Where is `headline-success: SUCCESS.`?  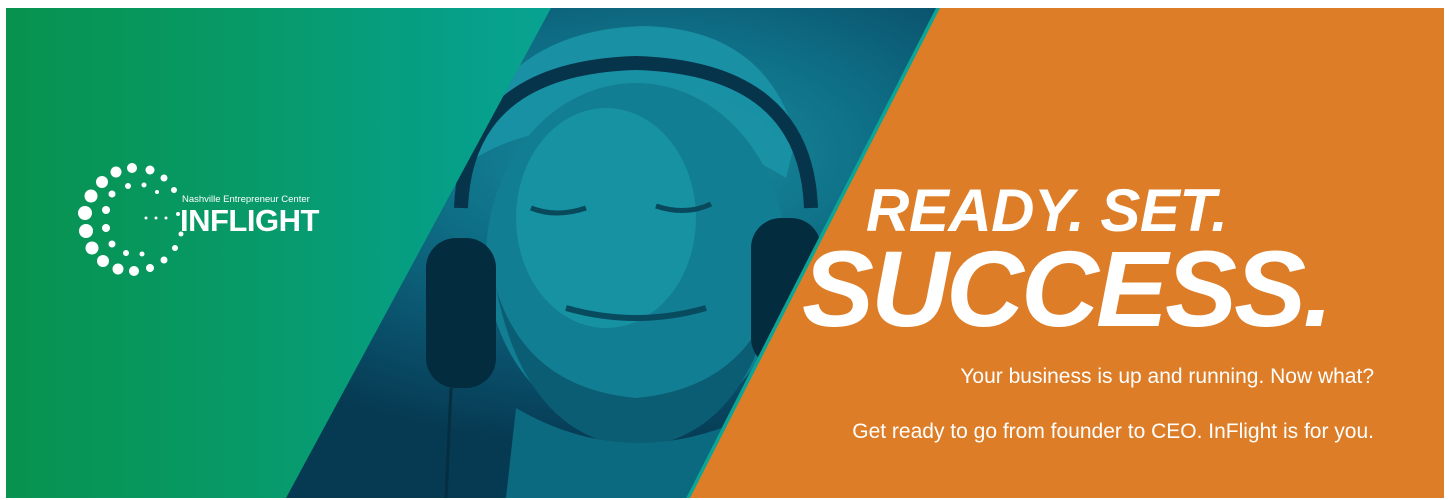
headline-success: SUCCESS. is located at coordinates (1067, 288).